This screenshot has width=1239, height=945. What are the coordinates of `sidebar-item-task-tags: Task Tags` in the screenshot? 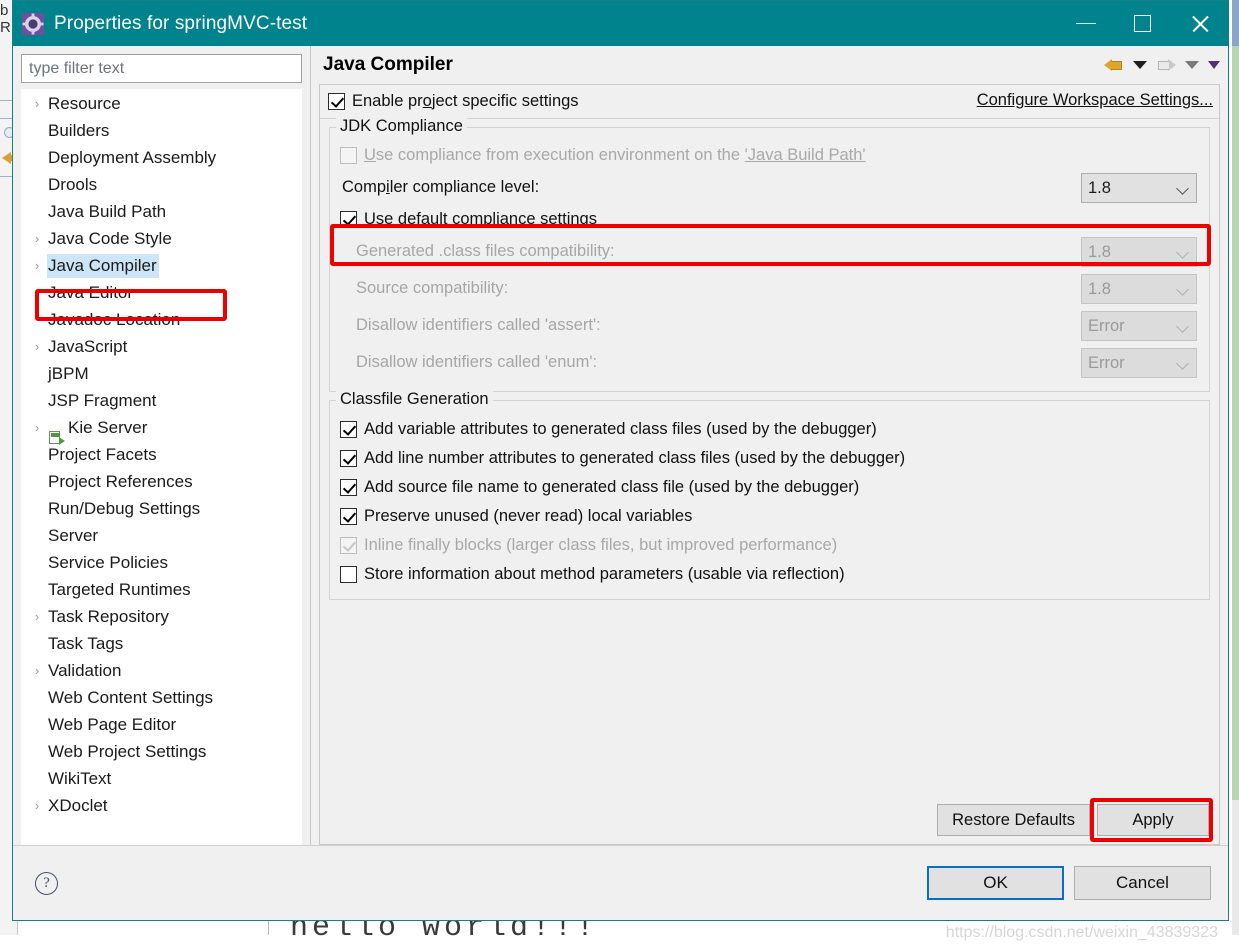 It's located at (161, 643).